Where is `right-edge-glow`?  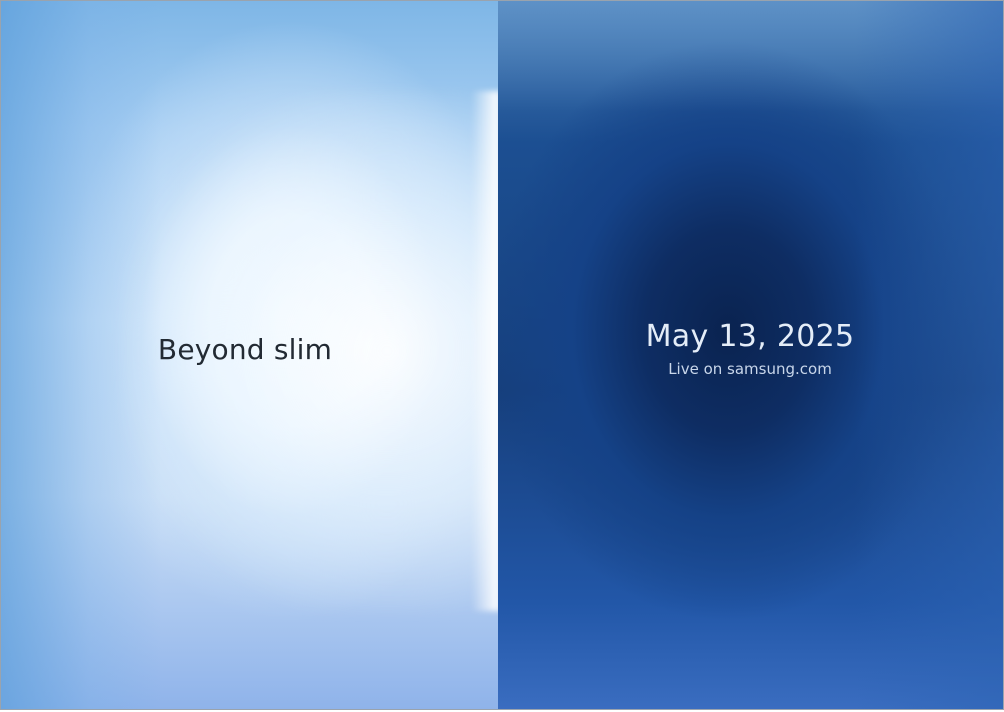 right-edge-glow is located at coordinates (929, 355).